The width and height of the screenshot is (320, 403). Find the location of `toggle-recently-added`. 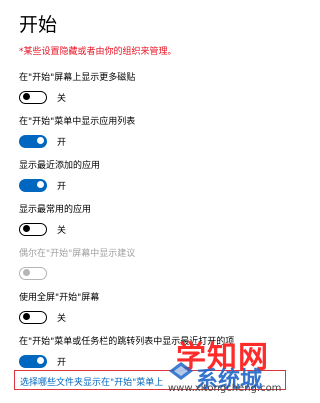

toggle-recently-added is located at coordinates (33, 185).